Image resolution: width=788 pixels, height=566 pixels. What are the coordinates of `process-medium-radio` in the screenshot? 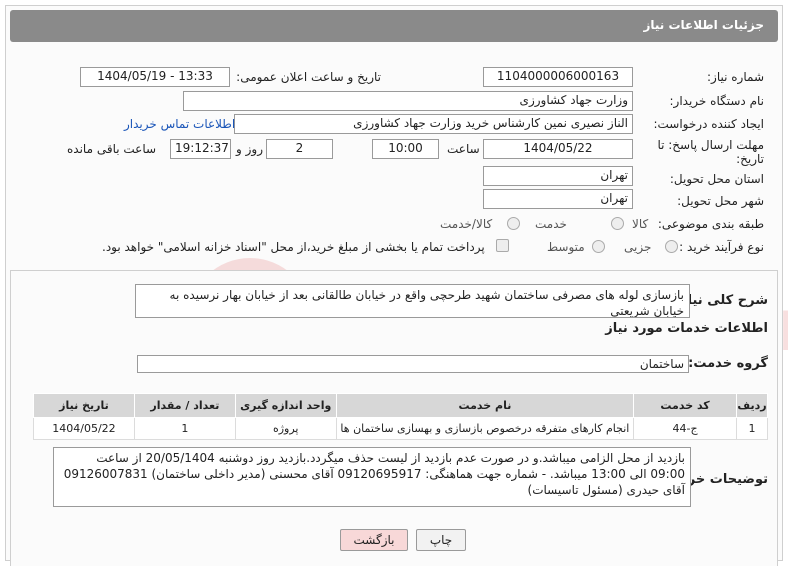 It's located at (598, 246).